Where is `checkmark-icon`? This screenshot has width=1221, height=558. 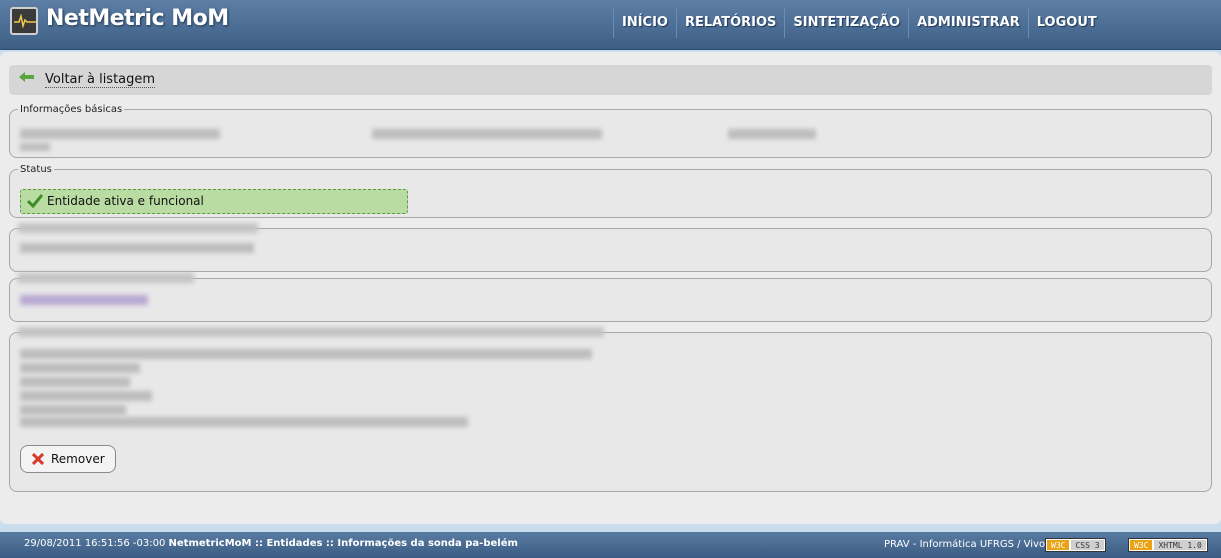 checkmark-icon is located at coordinates (35, 201).